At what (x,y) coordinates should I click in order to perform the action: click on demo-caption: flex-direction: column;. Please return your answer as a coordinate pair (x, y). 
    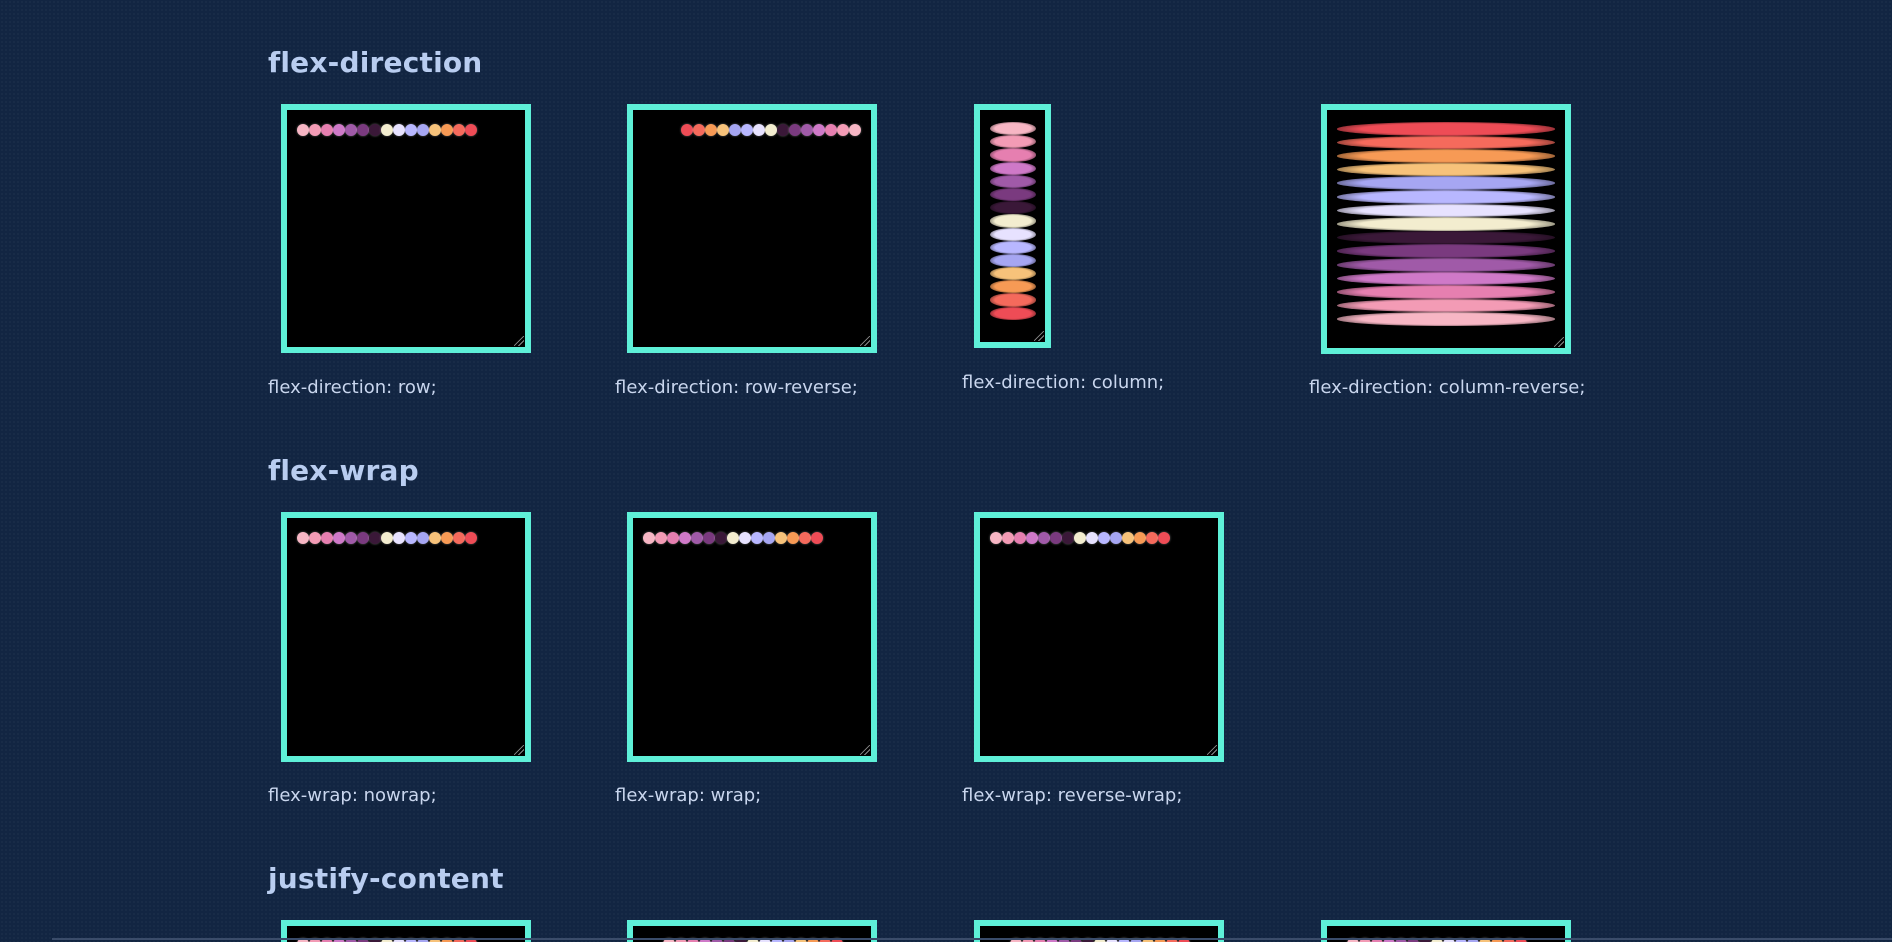
    Looking at the image, I should click on (1063, 382).